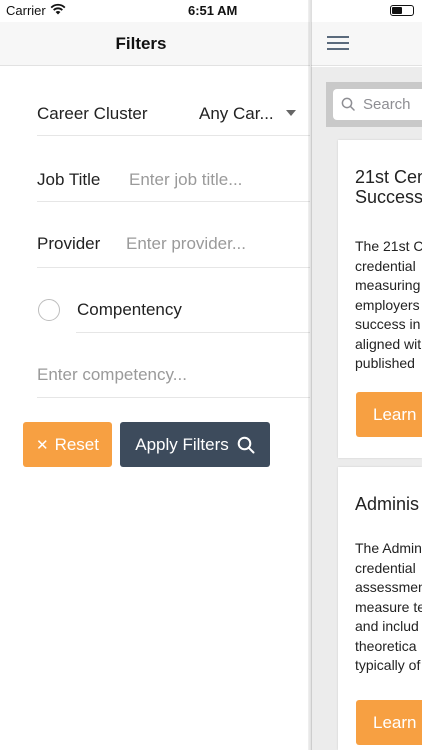 Image resolution: width=422 pixels, height=750 pixels. Describe the element at coordinates (366, 44) in the screenshot. I see `results-header` at that location.